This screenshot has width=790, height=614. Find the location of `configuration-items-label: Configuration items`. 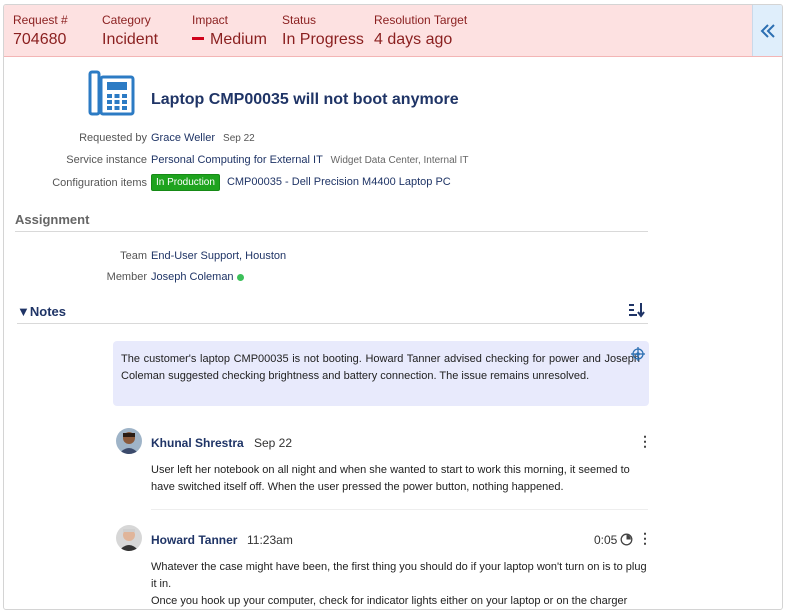

configuration-items-label: Configuration items is located at coordinates (99, 183).